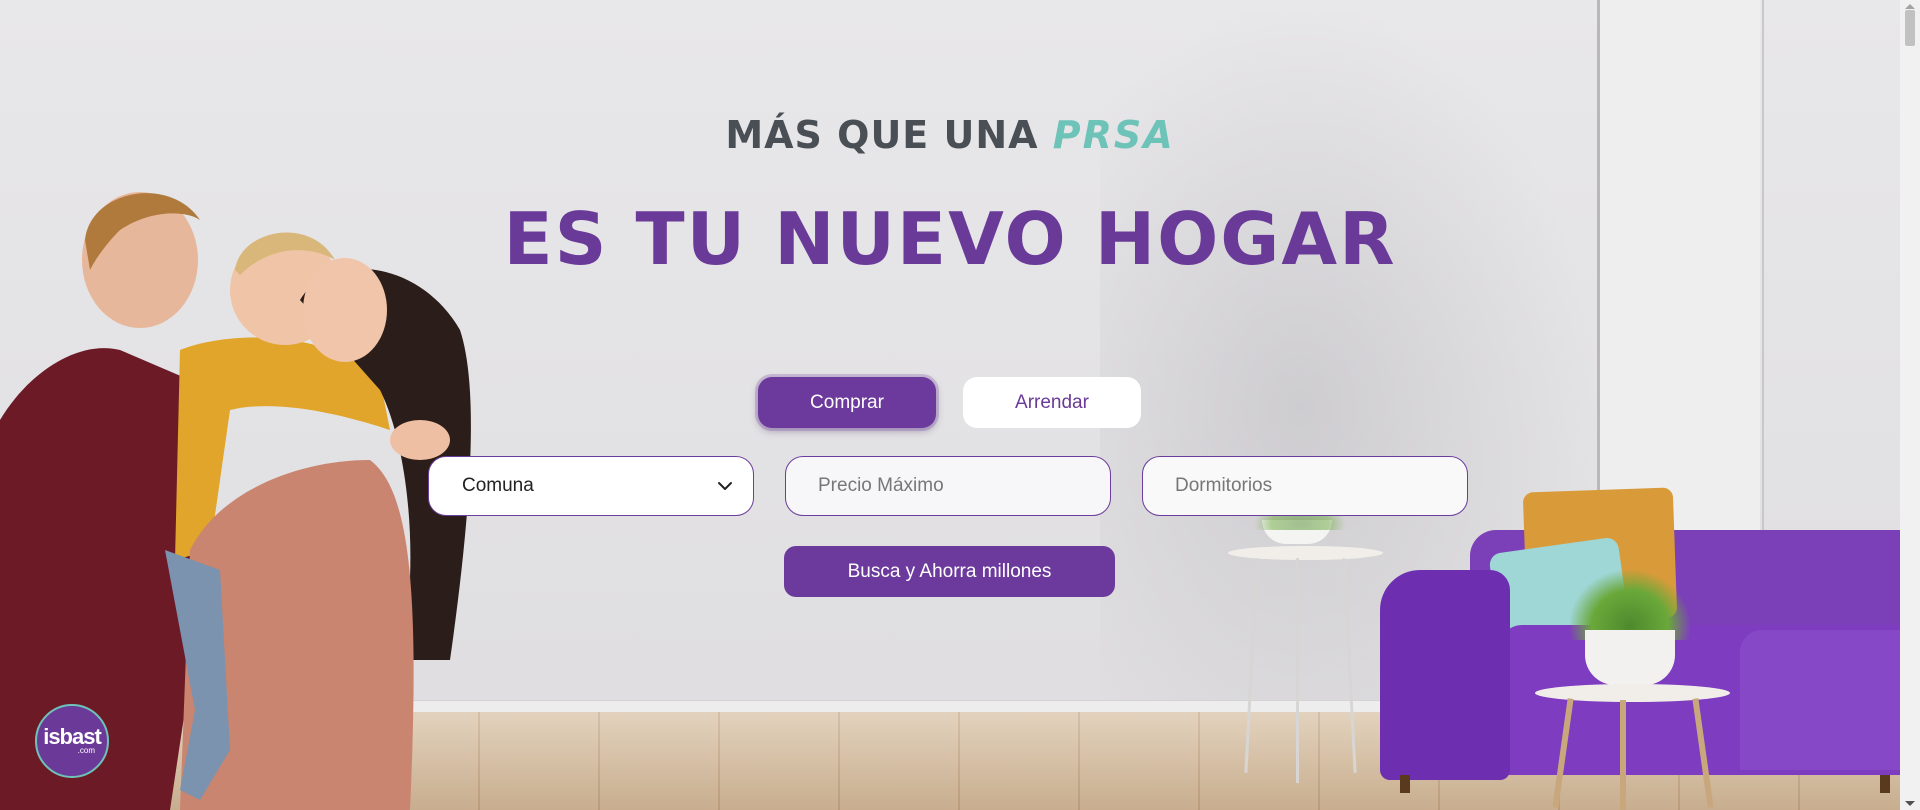  I want to click on precio-maximo-input, so click(948, 486).